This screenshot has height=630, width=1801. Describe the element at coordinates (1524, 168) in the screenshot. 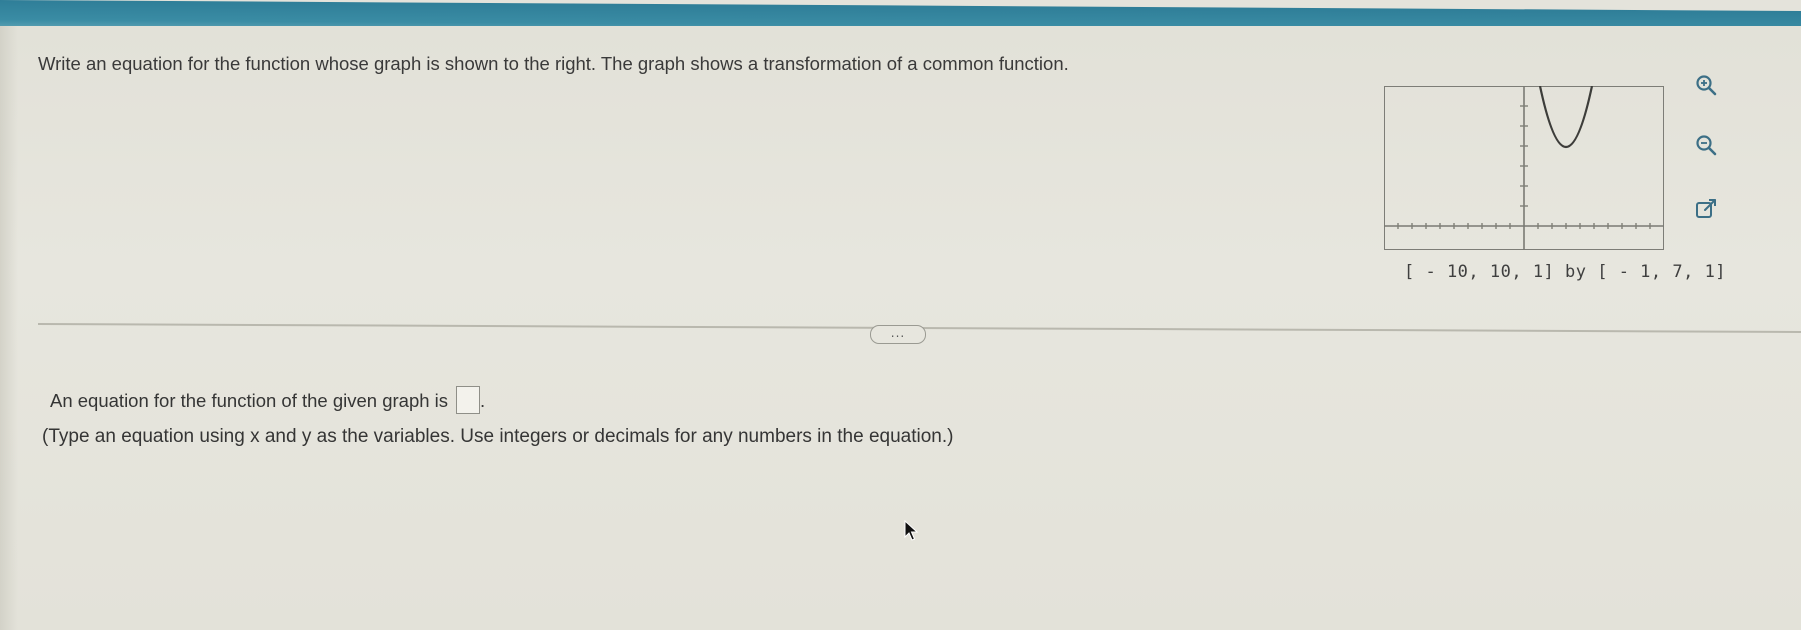

I see `function-graph` at that location.